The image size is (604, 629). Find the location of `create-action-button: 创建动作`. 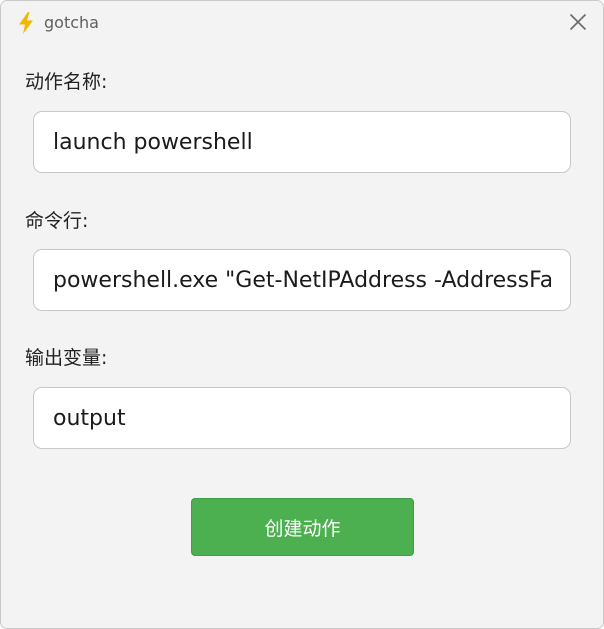

create-action-button: 创建动作 is located at coordinates (302, 527).